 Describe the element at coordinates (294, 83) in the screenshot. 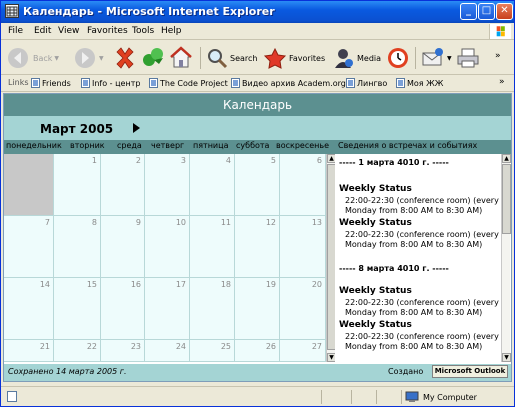

I see `link-label: Видео архив Academ.org` at that location.